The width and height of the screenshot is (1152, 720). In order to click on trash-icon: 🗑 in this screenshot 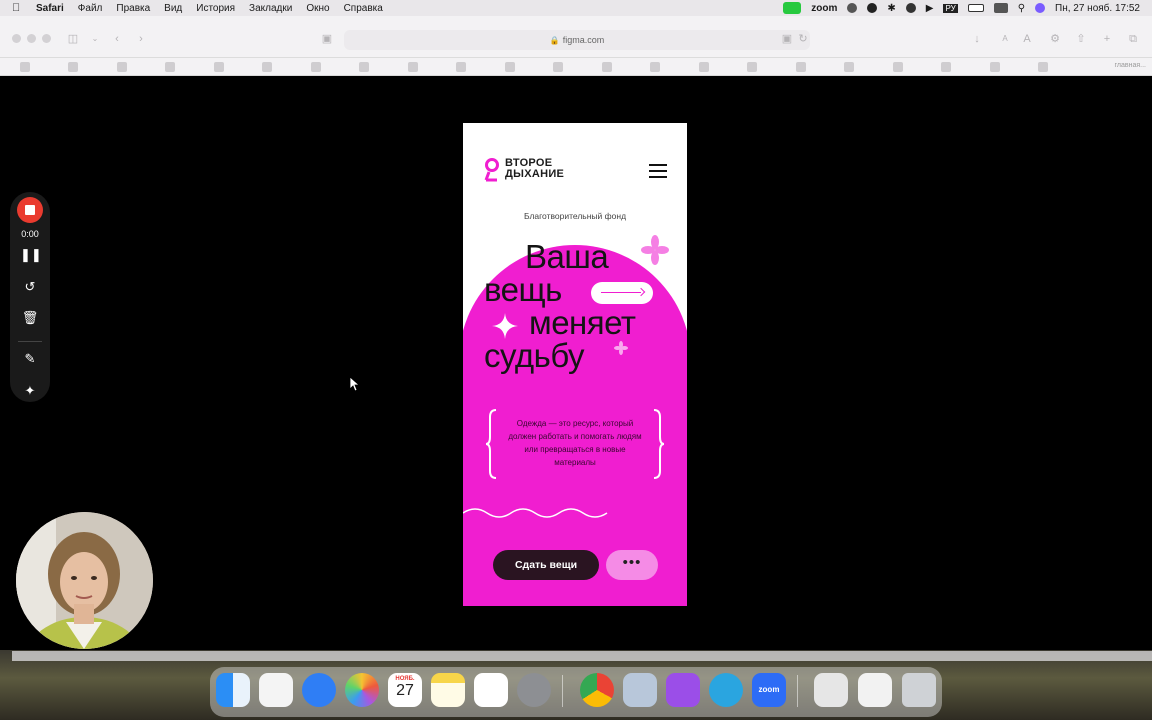, I will do `click(30, 318)`.